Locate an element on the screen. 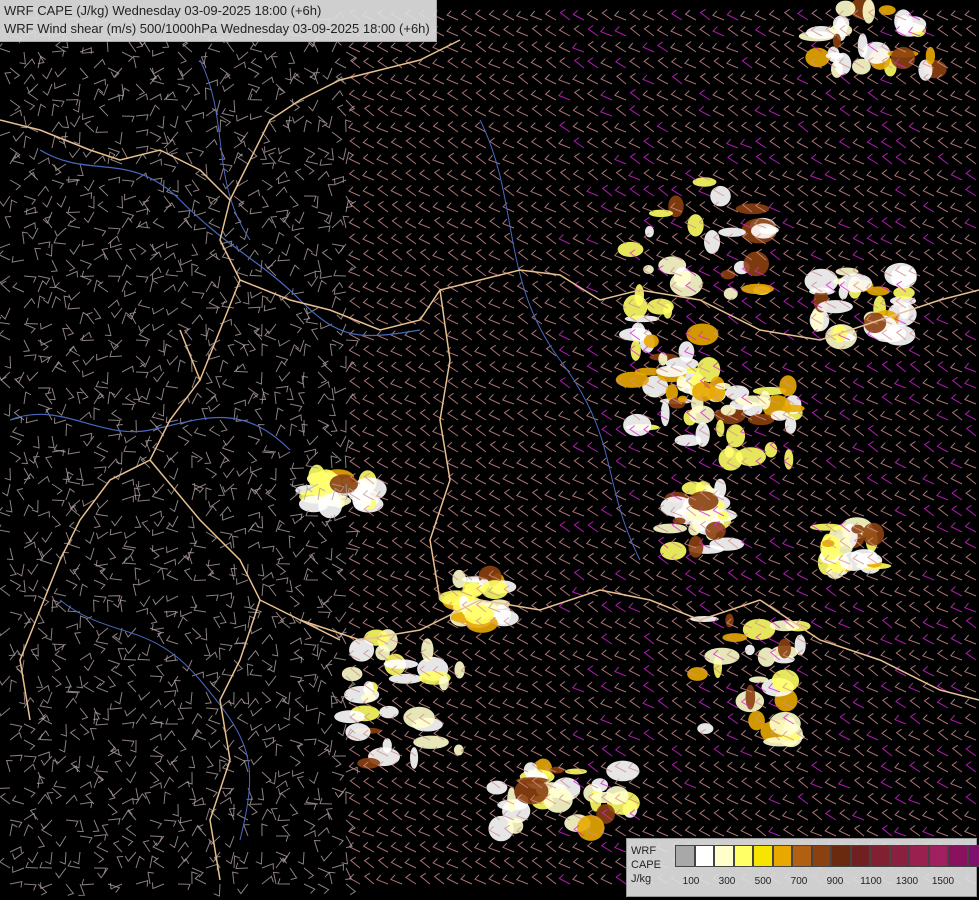 Image resolution: width=979 pixels, height=900 pixels. legend-tick: 100 is located at coordinates (691, 881).